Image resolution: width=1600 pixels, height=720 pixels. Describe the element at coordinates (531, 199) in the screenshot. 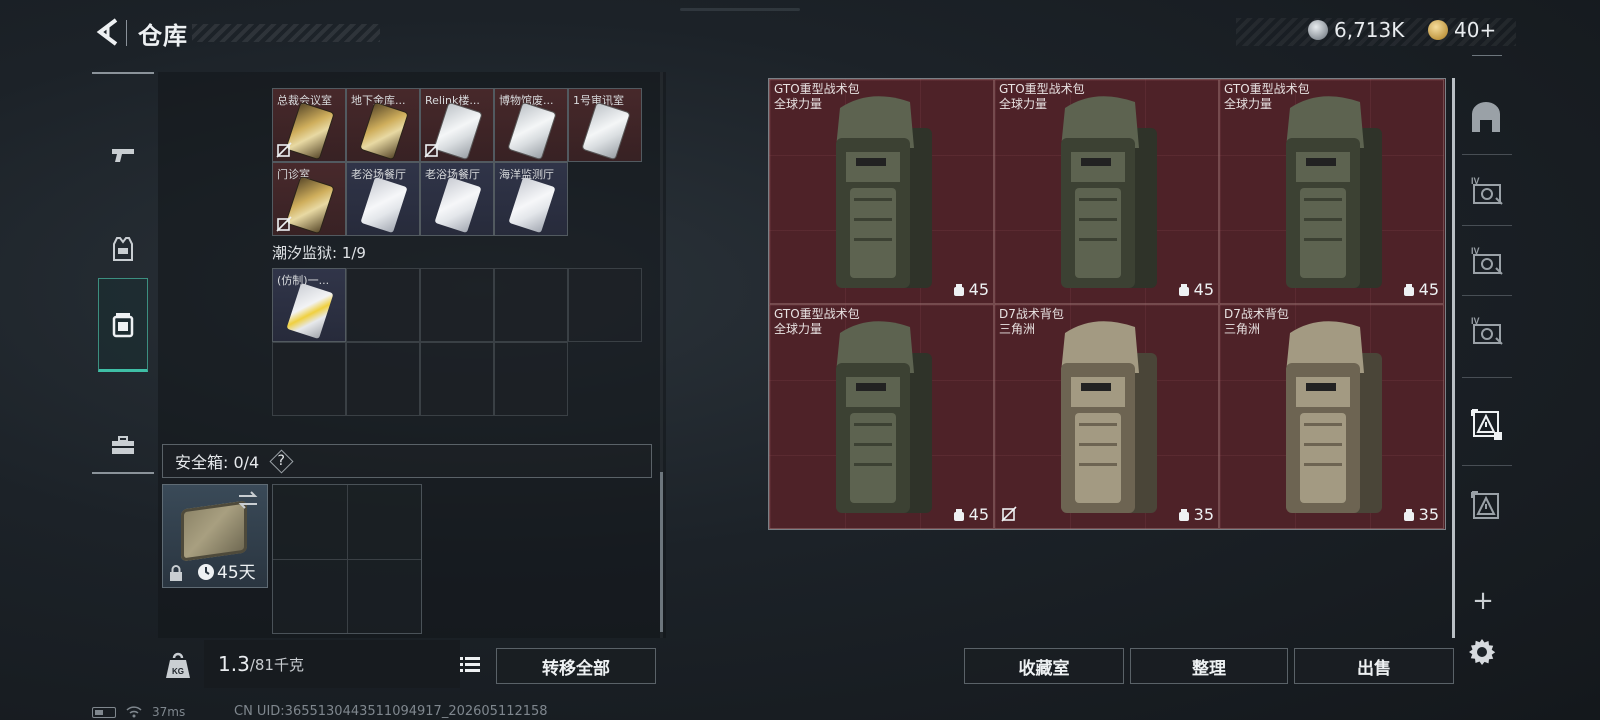

I see `key-card-slot: 海洋监测厅` at that location.